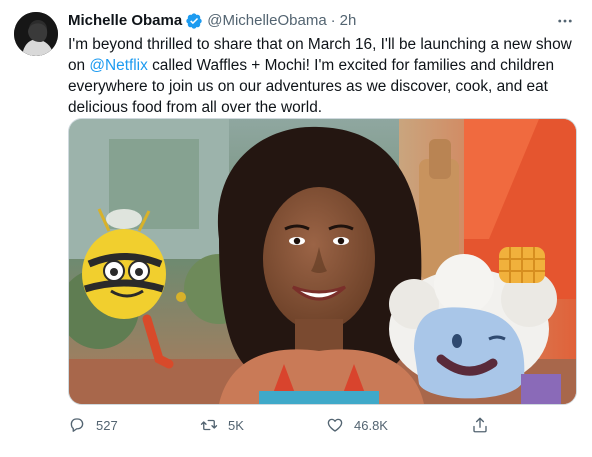 The image size is (592, 457). What do you see at coordinates (209, 425) in the screenshot?
I see `retweet-icon` at bounding box center [209, 425].